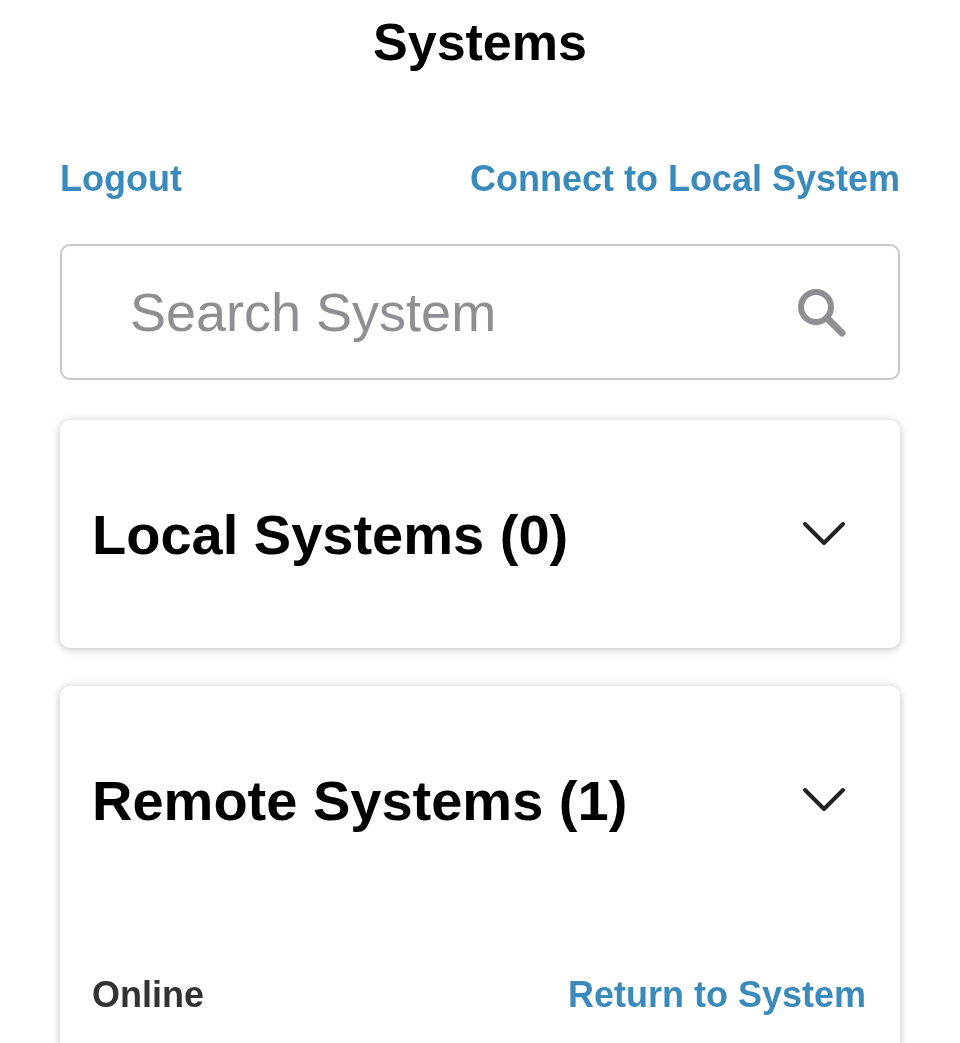 This screenshot has height=1043, width=960. What do you see at coordinates (480, 312) in the screenshot?
I see `search-field: Search System` at bounding box center [480, 312].